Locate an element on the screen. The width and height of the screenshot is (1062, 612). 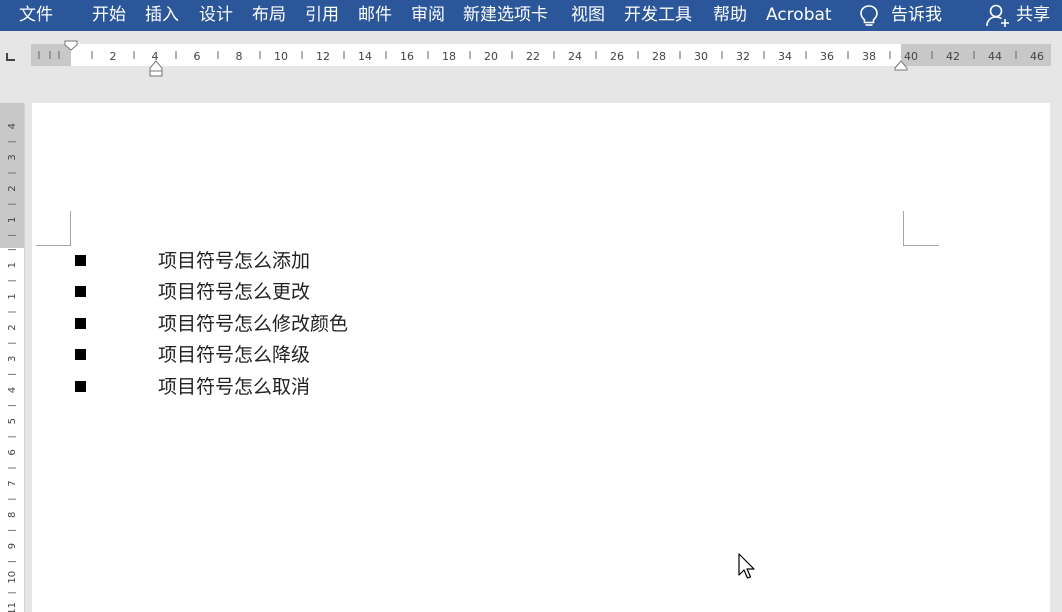
margin-corner-left is located at coordinates (53, 228).